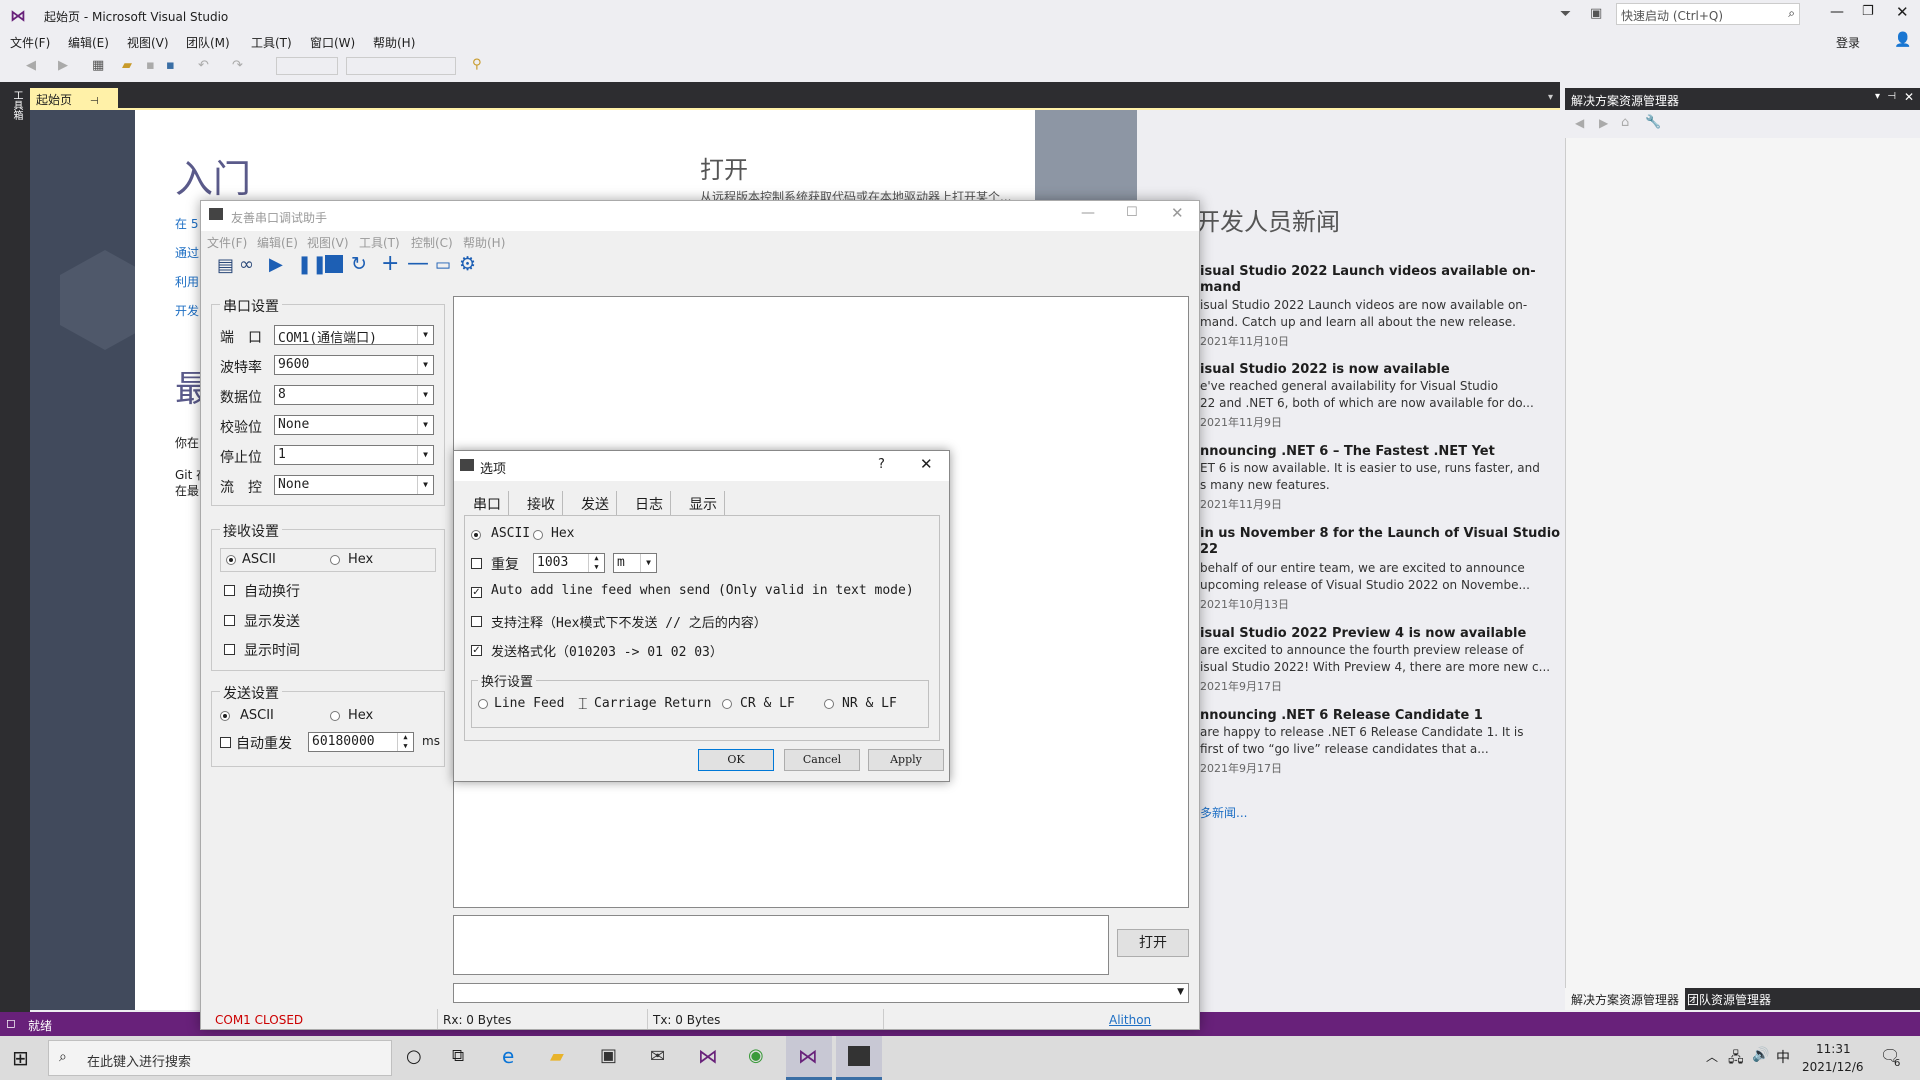  What do you see at coordinates (307, 66) in the screenshot?
I see `config-dropdown` at bounding box center [307, 66].